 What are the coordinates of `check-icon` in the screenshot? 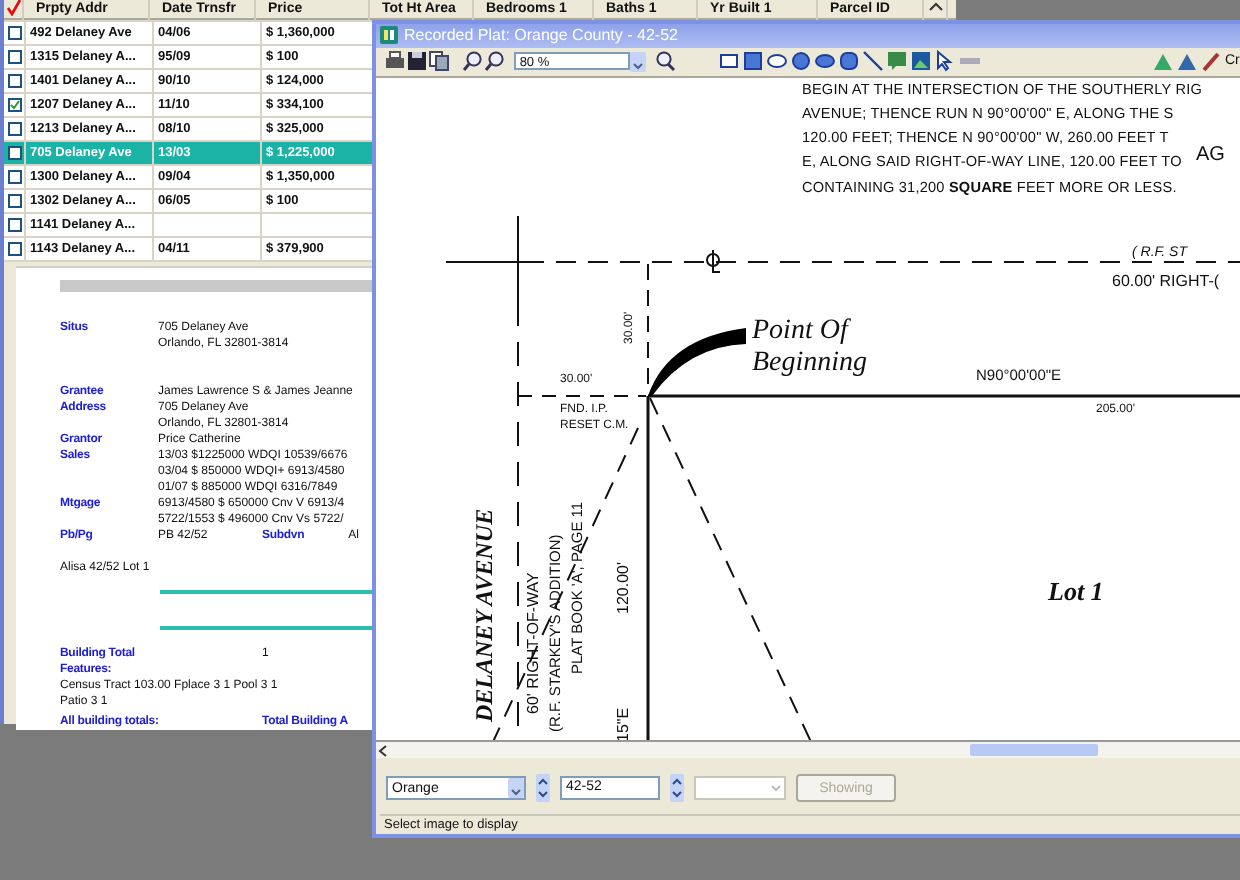 It's located at (13, 8).